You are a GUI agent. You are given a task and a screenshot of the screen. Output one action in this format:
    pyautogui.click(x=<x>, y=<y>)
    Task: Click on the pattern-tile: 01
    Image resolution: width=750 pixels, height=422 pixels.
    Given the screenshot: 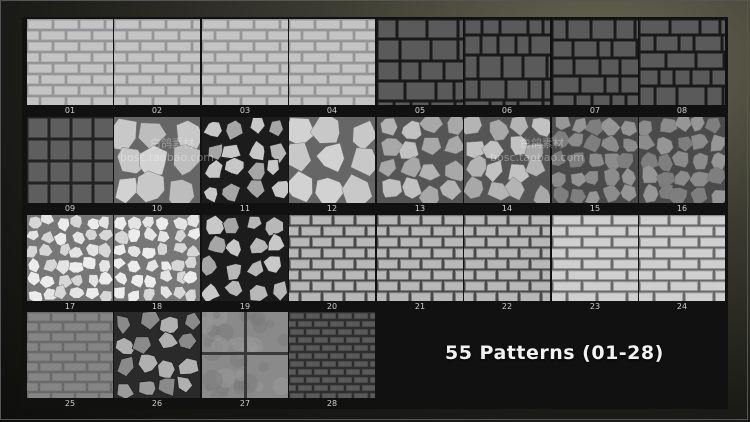 What is the action you would take?
    pyautogui.click(x=70, y=69)
    